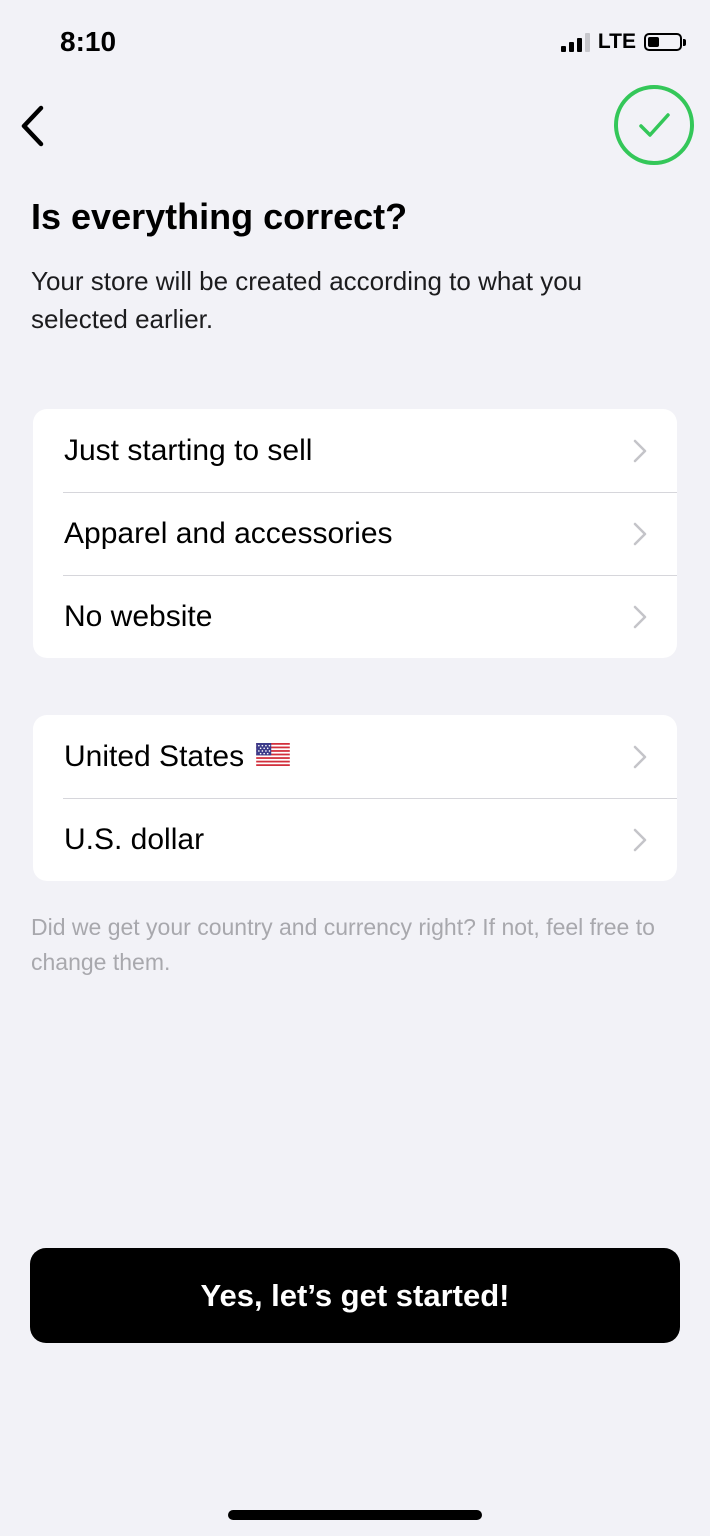 This screenshot has height=1536, width=710. I want to click on selection-label: Just starting to sell, so click(188, 450).